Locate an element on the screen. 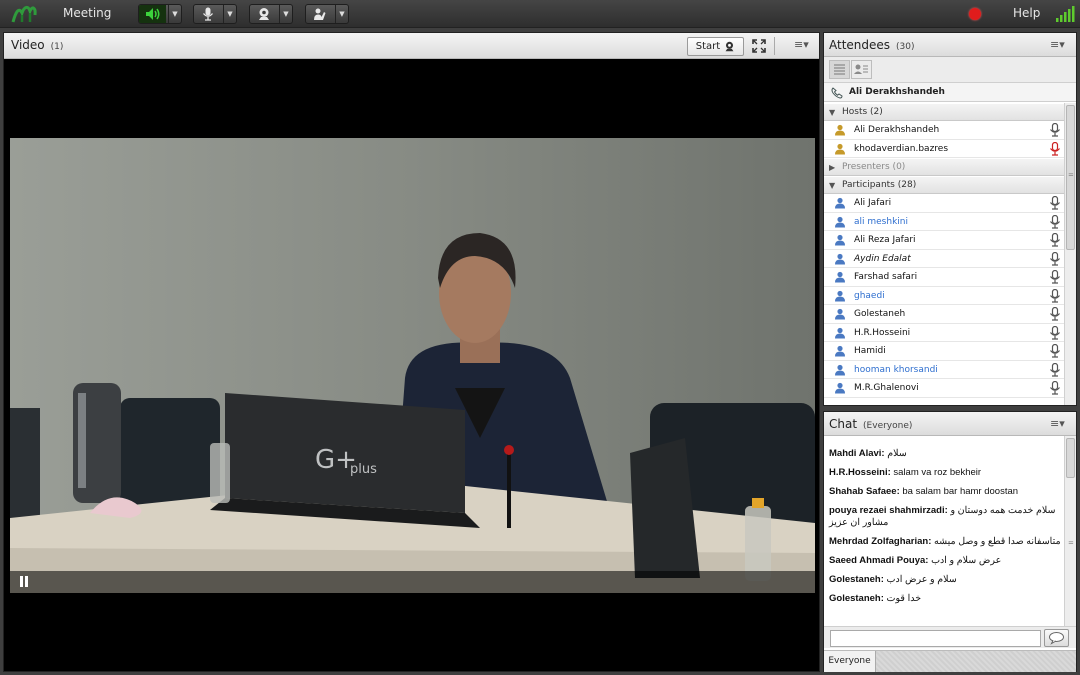 The height and width of the screenshot is (675, 1080). attendee-row: khodaverdian.bazres is located at coordinates (944, 149).